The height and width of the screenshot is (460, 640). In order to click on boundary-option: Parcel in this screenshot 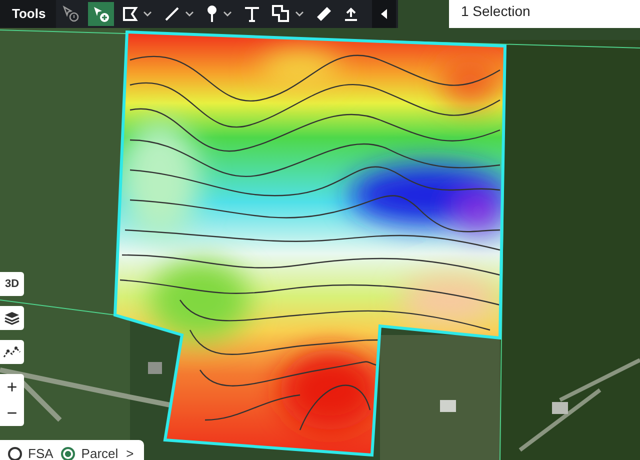, I will do `click(89, 453)`.